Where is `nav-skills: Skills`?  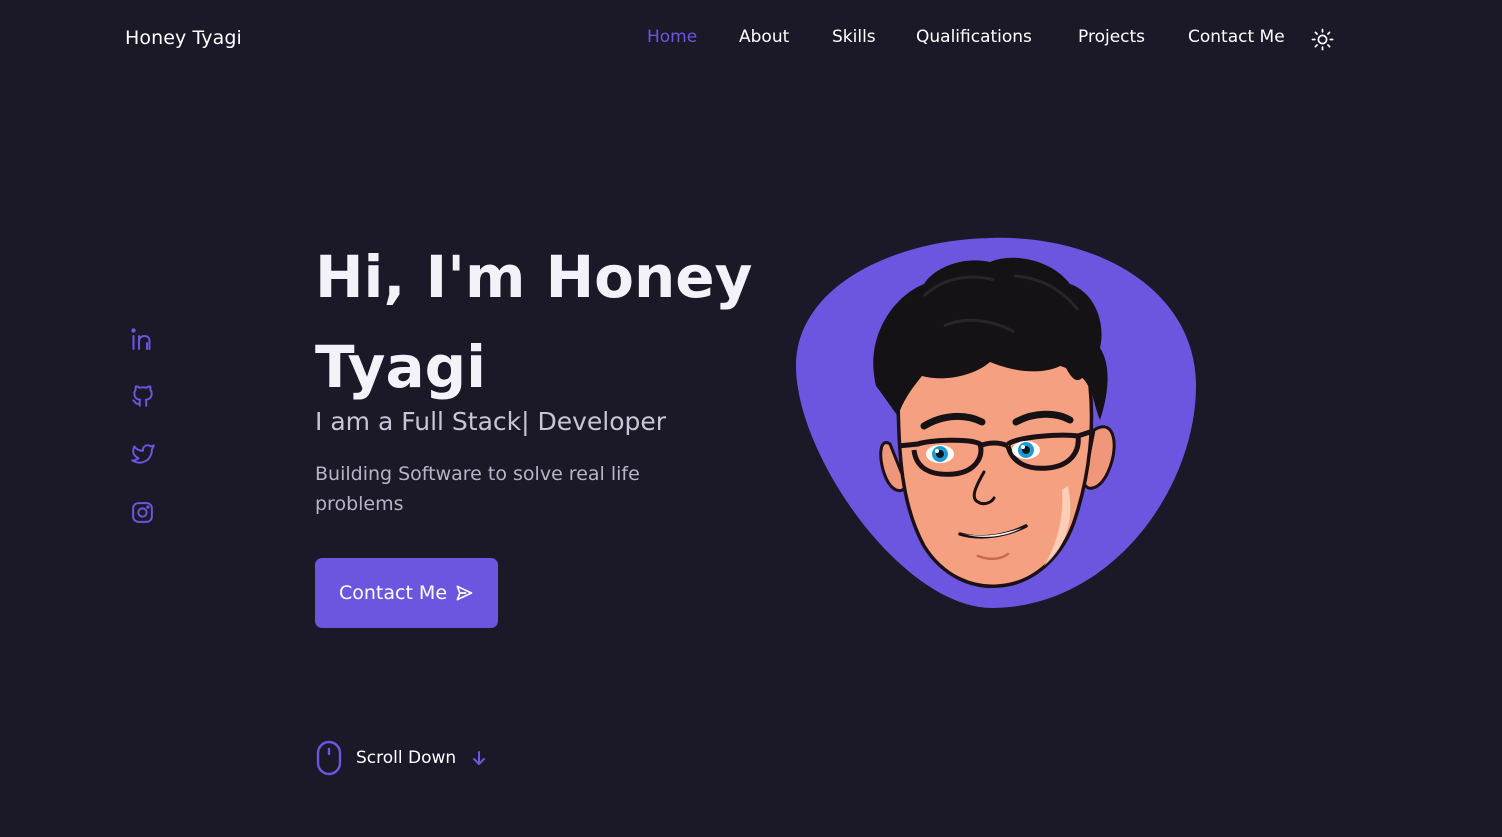 nav-skills: Skills is located at coordinates (854, 37).